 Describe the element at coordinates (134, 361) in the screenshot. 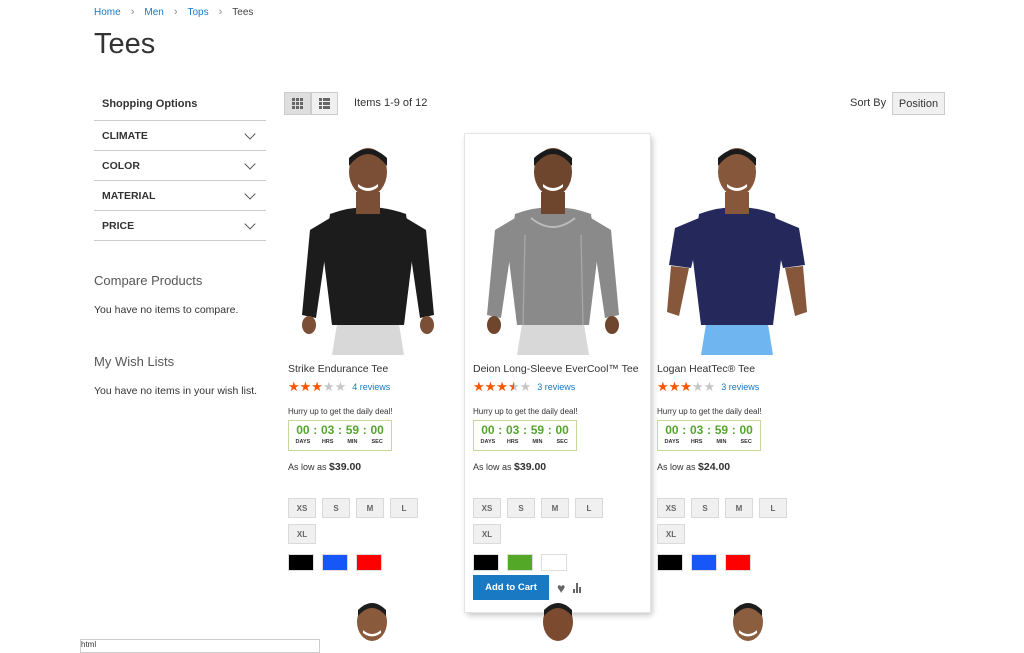

I see `wishlist-title: My Wish Lists` at that location.